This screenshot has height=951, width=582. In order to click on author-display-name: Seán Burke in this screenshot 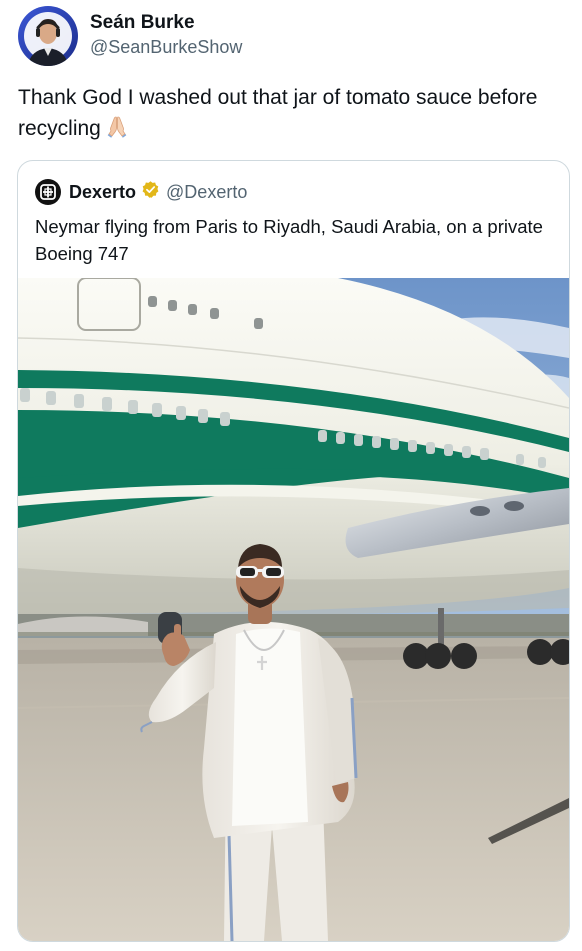, I will do `click(166, 23)`.